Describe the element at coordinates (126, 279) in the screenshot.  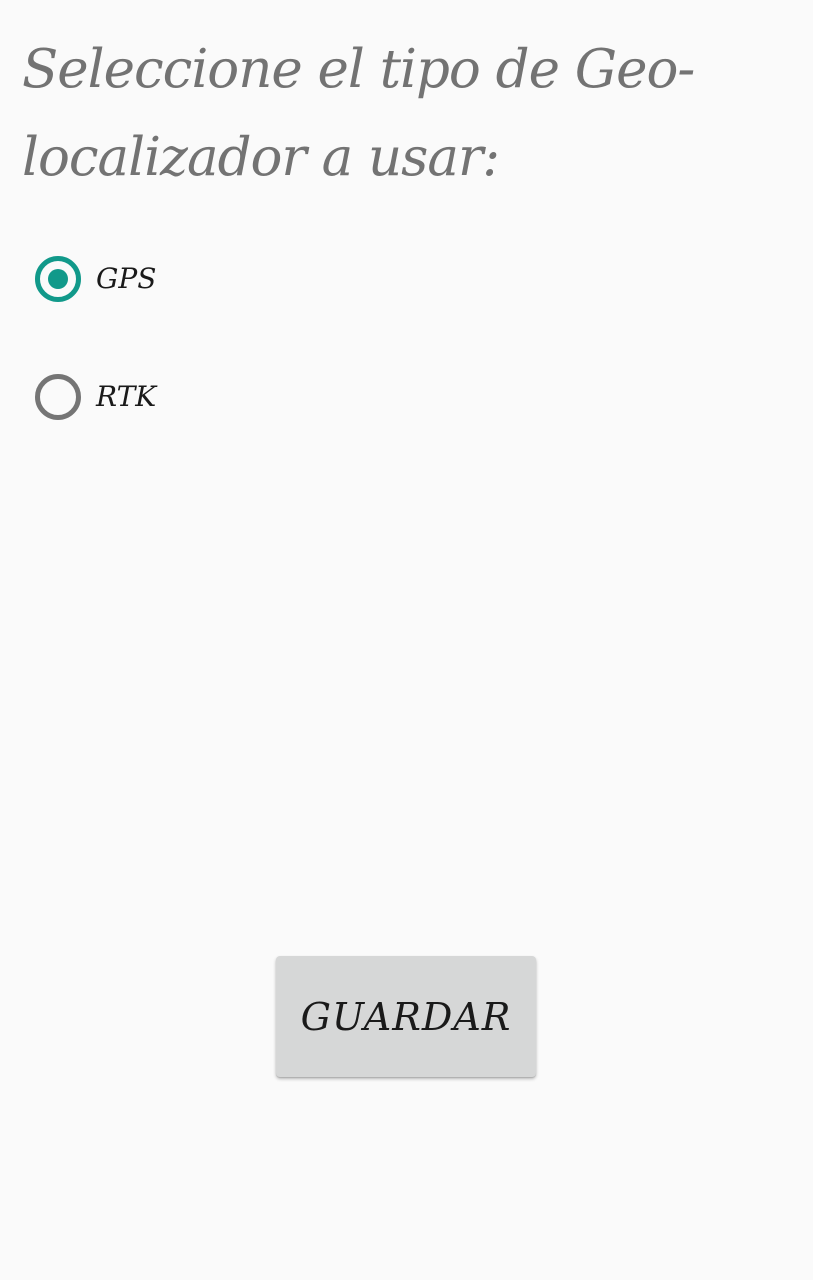
I see `radio-label-gps: GPS` at that location.